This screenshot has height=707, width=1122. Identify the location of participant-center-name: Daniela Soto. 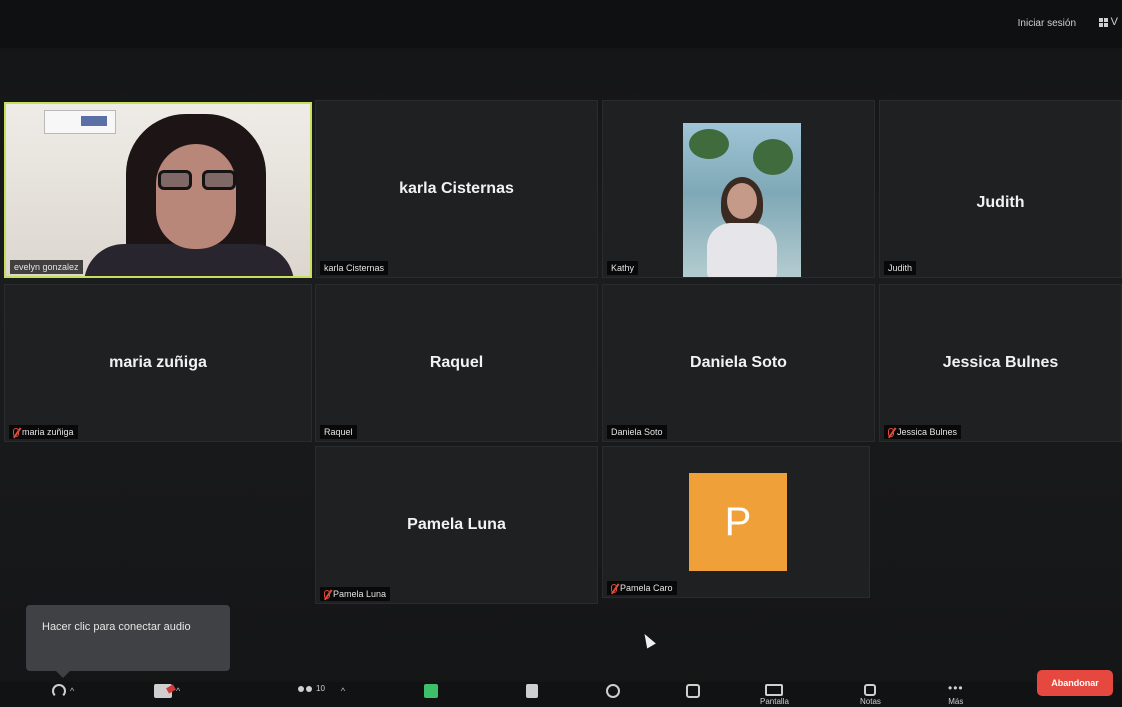
(738, 362).